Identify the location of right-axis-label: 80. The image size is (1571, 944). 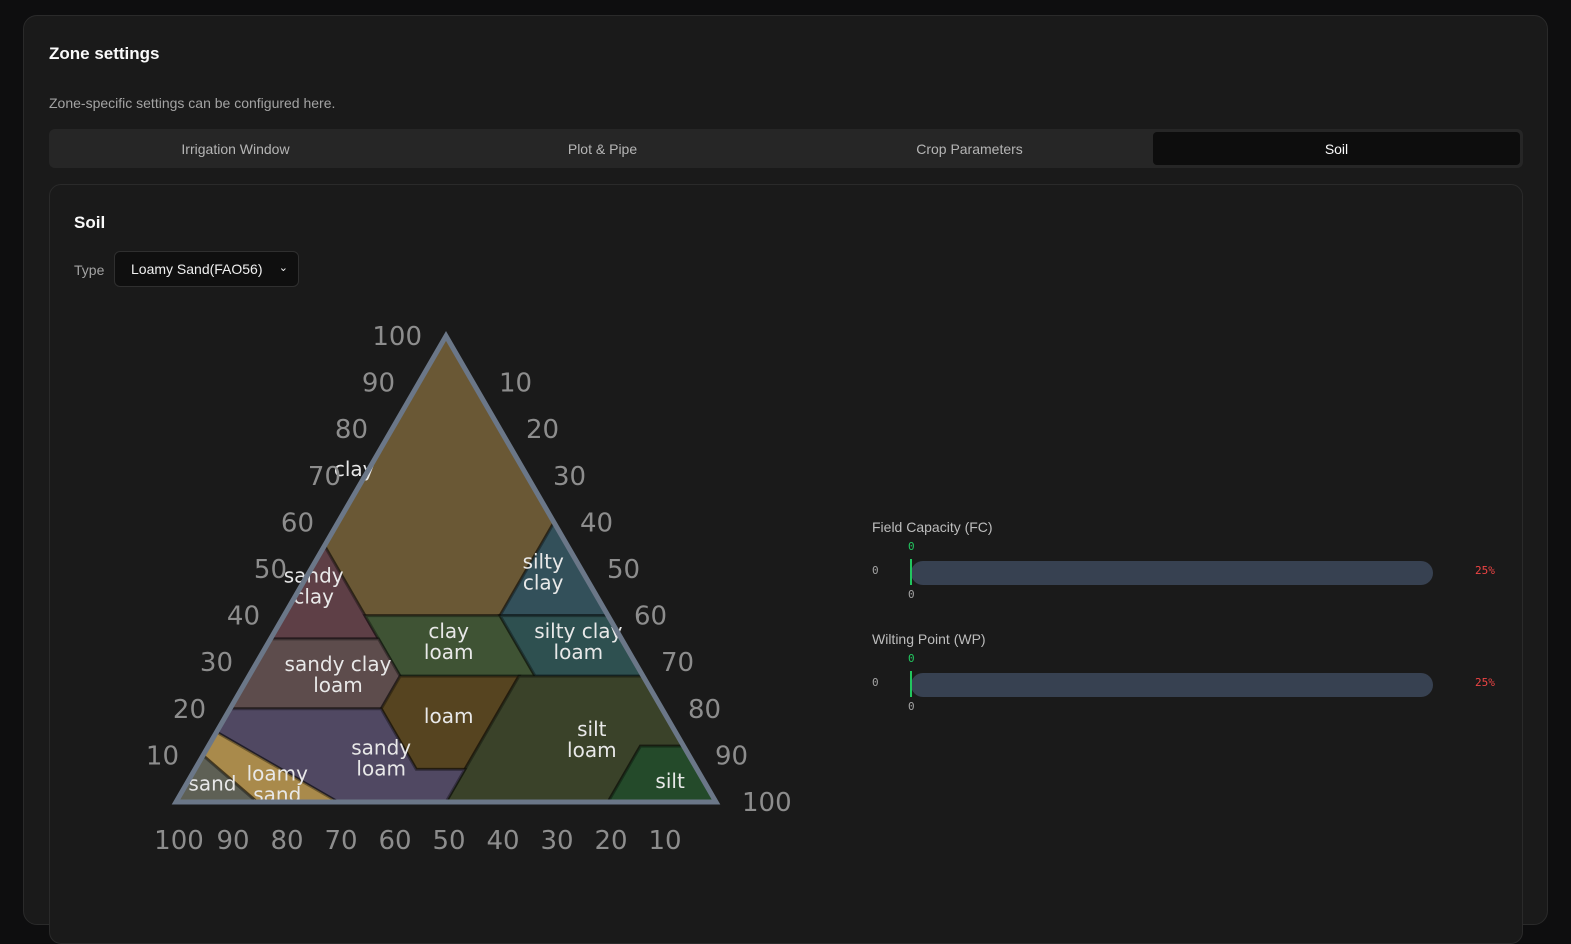
(704, 710).